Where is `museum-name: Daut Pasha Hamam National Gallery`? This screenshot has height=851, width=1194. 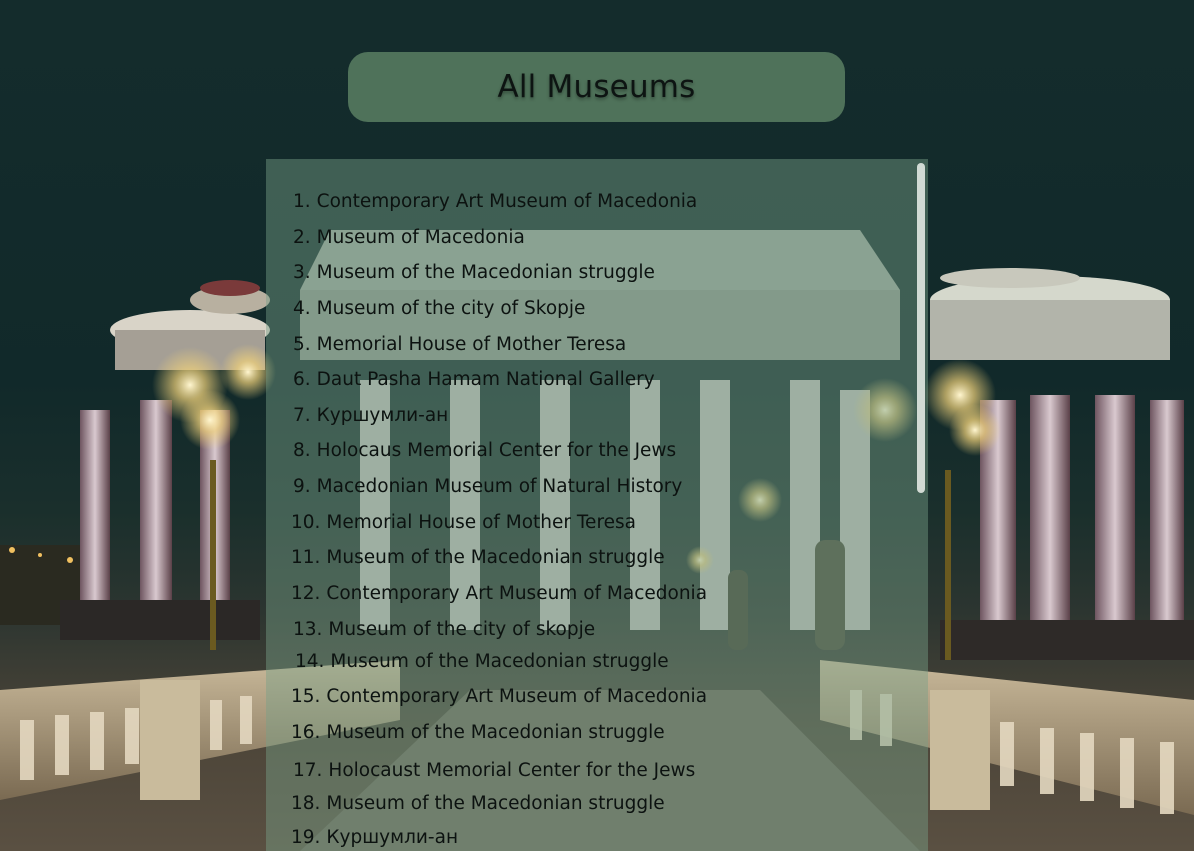 museum-name: Daut Pasha Hamam National Gallery is located at coordinates (485, 379).